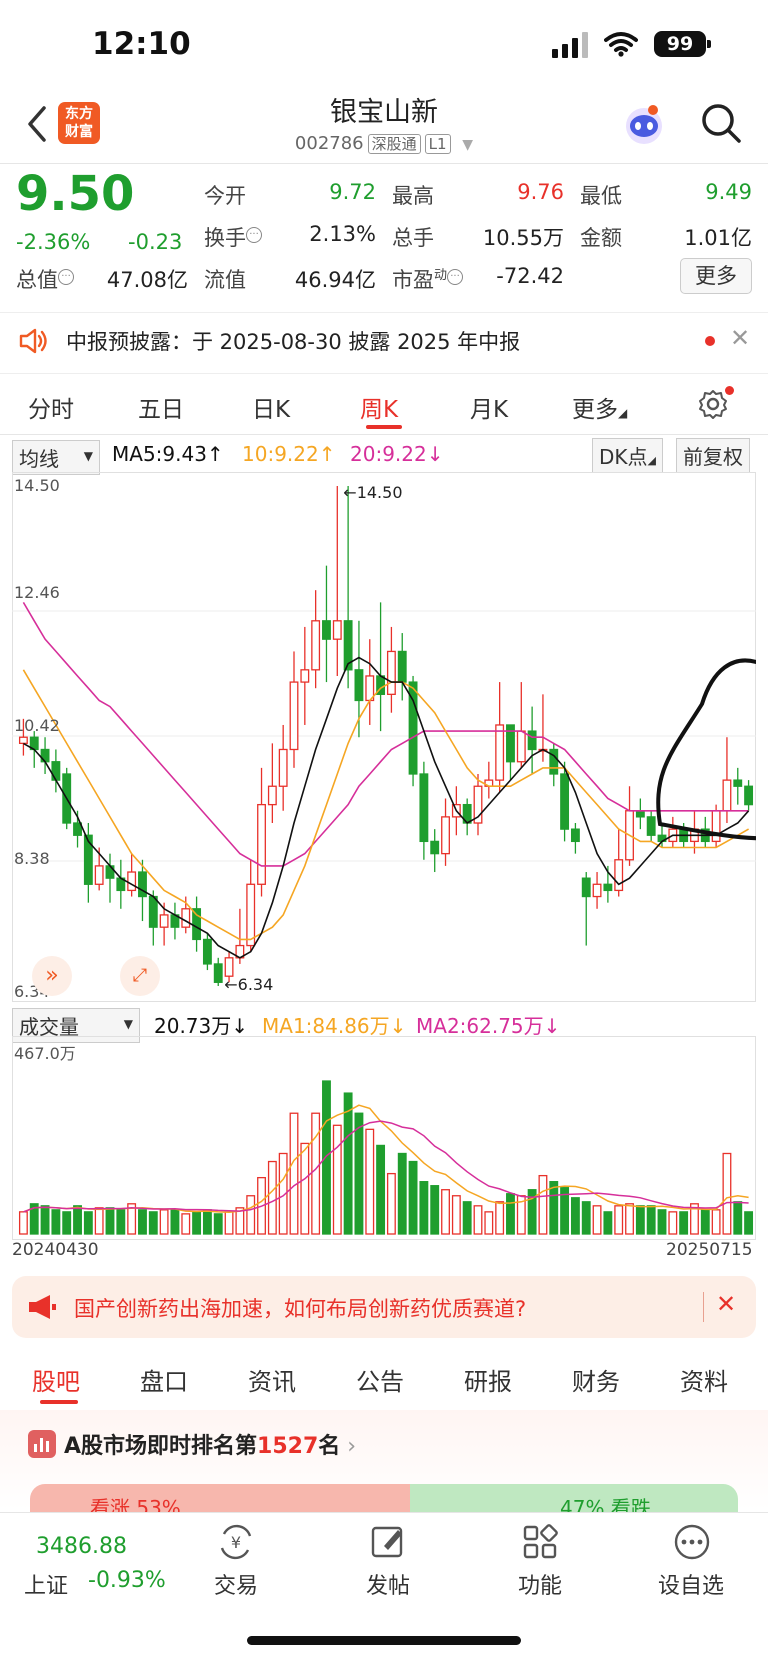  What do you see at coordinates (428, 279) in the screenshot?
I see `pe-label: 市盈动 ···` at bounding box center [428, 279].